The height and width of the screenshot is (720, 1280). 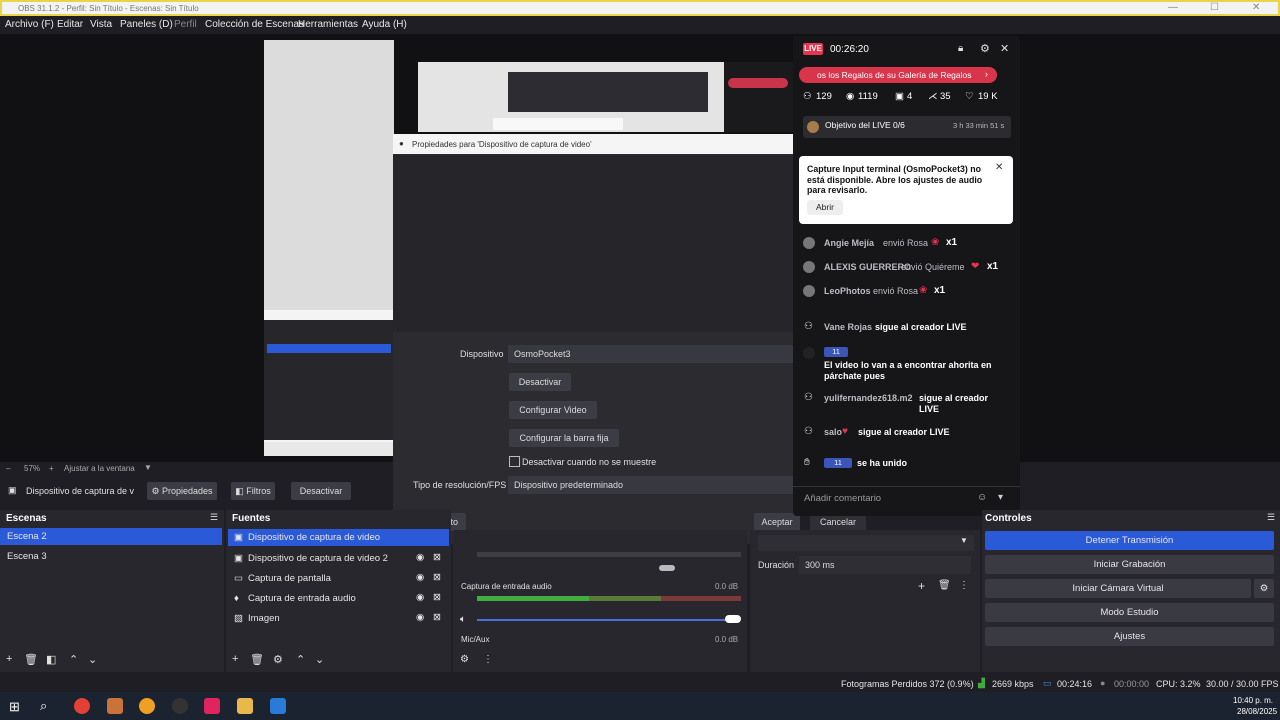 I want to click on stop-stream-button: Detener Transmisión, so click(x=1129, y=540).